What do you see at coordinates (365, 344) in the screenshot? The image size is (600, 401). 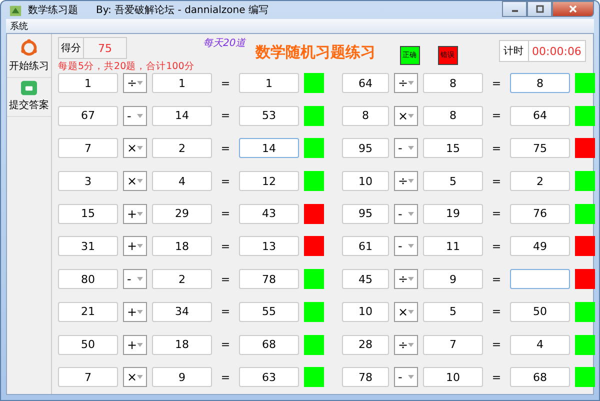 I see `number-field: 28` at bounding box center [365, 344].